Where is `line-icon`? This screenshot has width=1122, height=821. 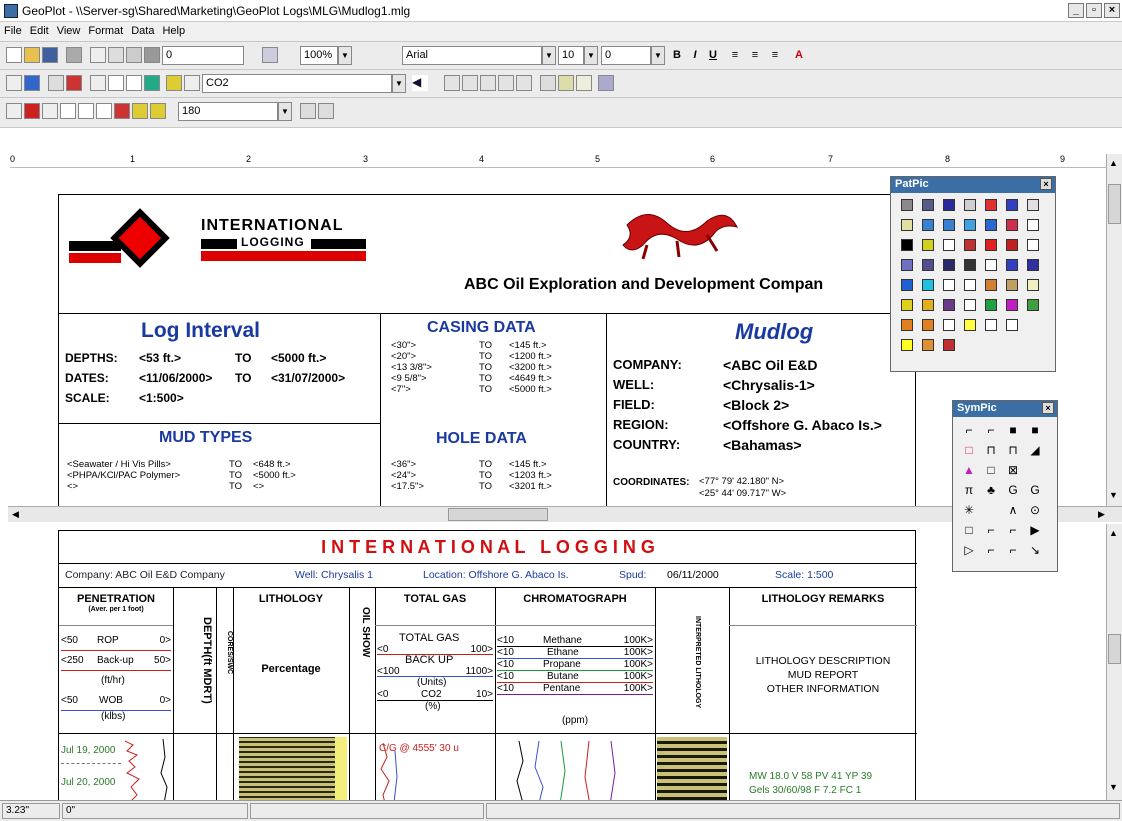 line-icon is located at coordinates (98, 83).